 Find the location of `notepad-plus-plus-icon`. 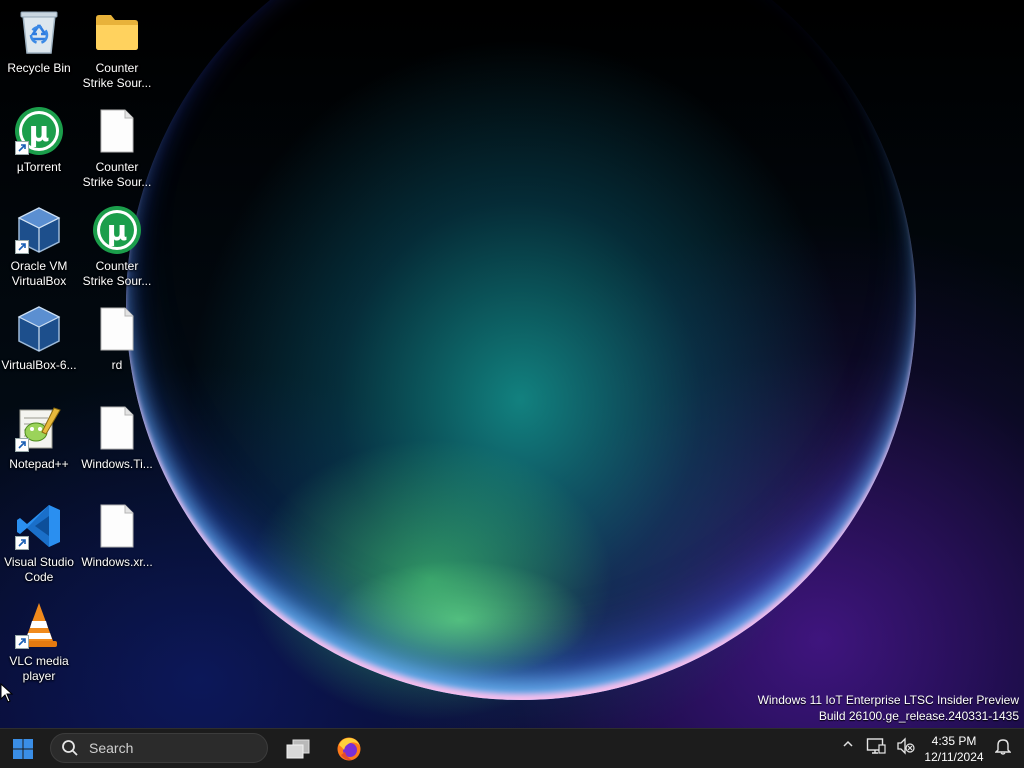

notepad-plus-plus-icon is located at coordinates (39, 428).